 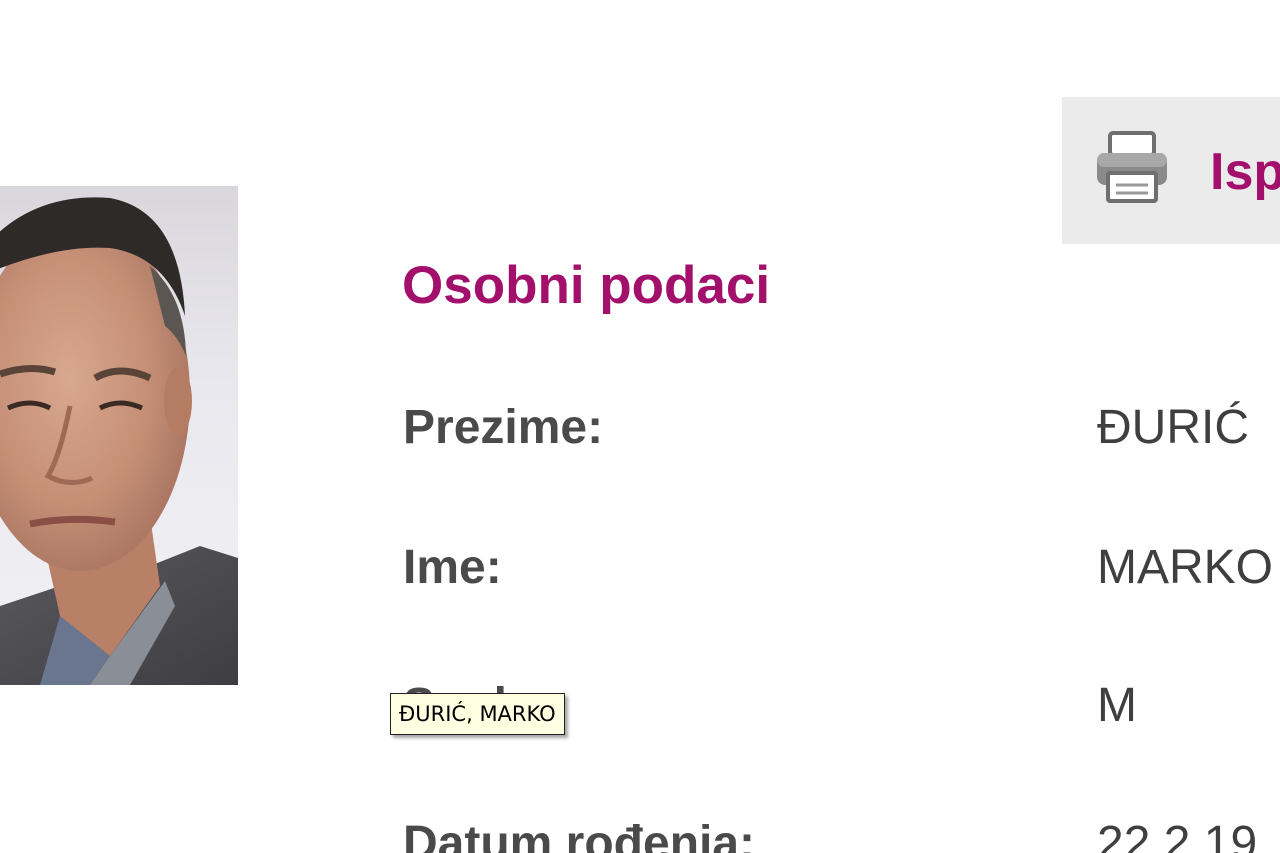 I want to click on printer-icon, so click(x=1132, y=167).